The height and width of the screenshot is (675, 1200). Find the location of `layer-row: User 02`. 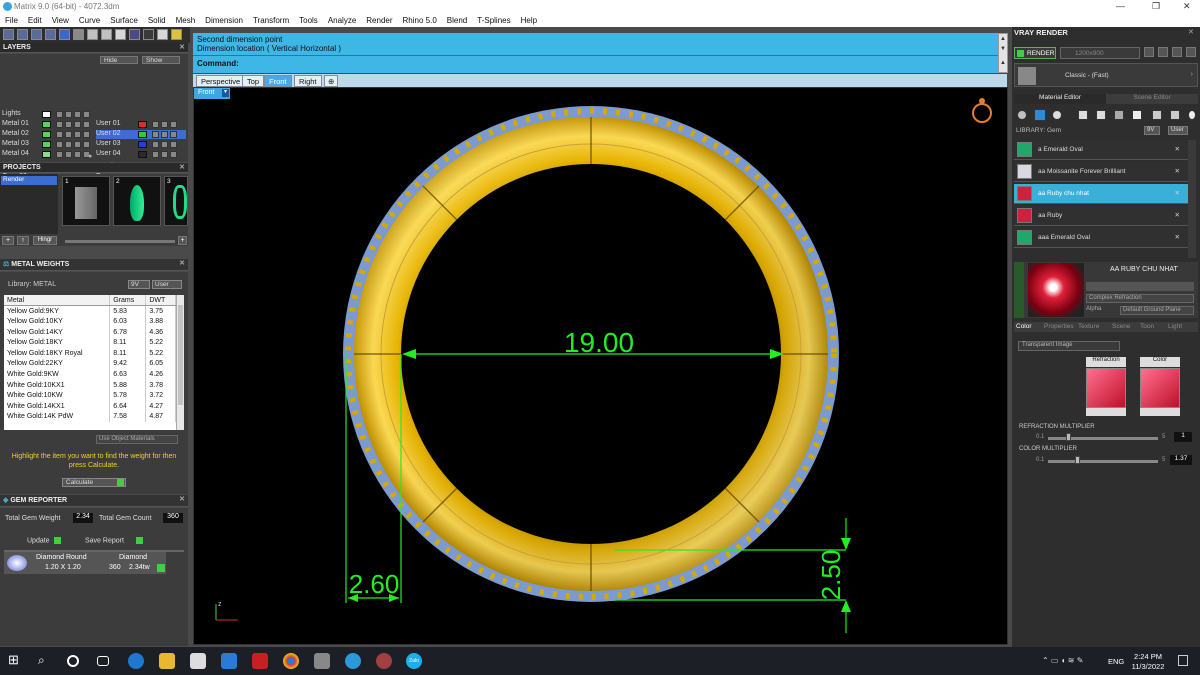

layer-row: User 02 is located at coordinates (141, 134).